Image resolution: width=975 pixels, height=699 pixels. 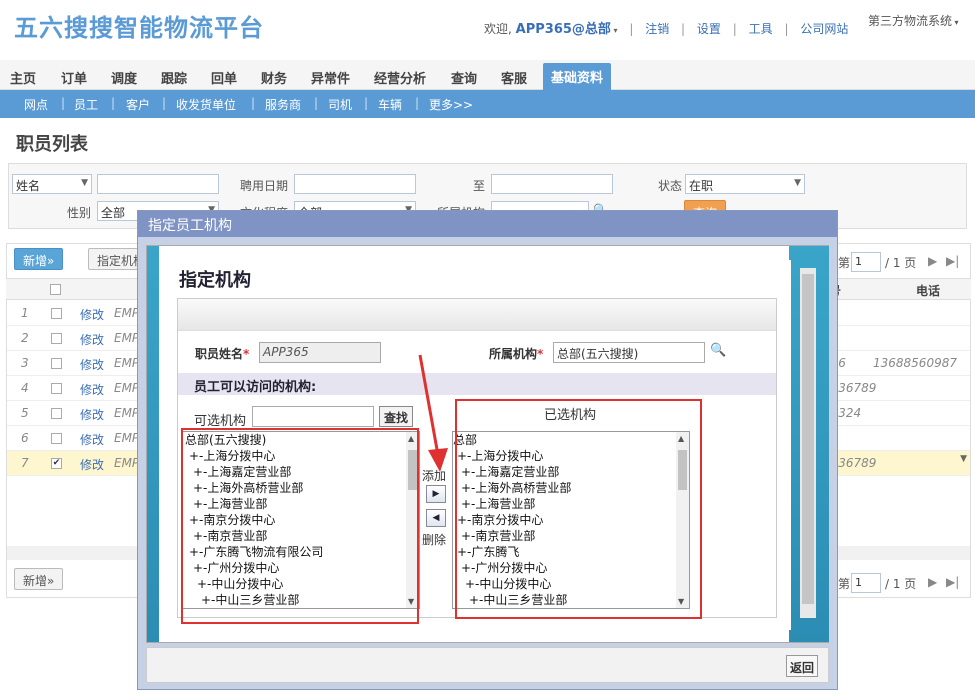 What do you see at coordinates (709, 29) in the screenshot?
I see `settings-link: 设置` at bounding box center [709, 29].